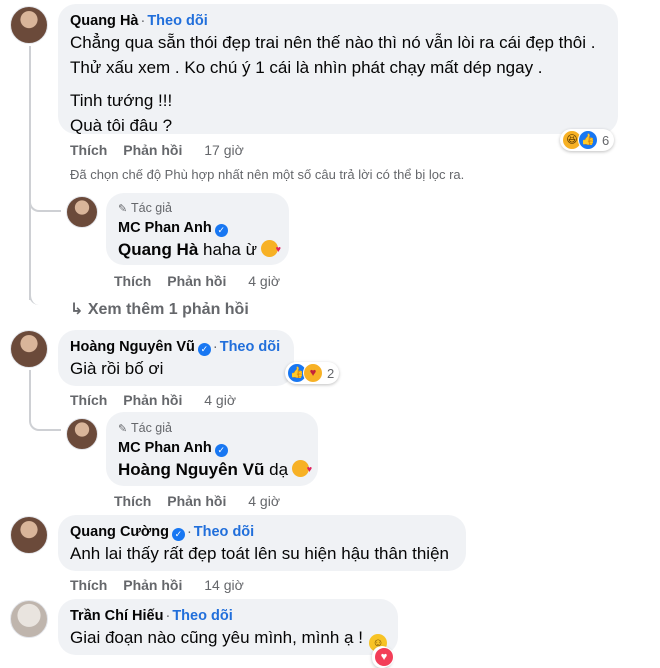 The height and width of the screenshot is (668, 660). I want to click on reactions-summary: 😆 👍 6, so click(587, 140).